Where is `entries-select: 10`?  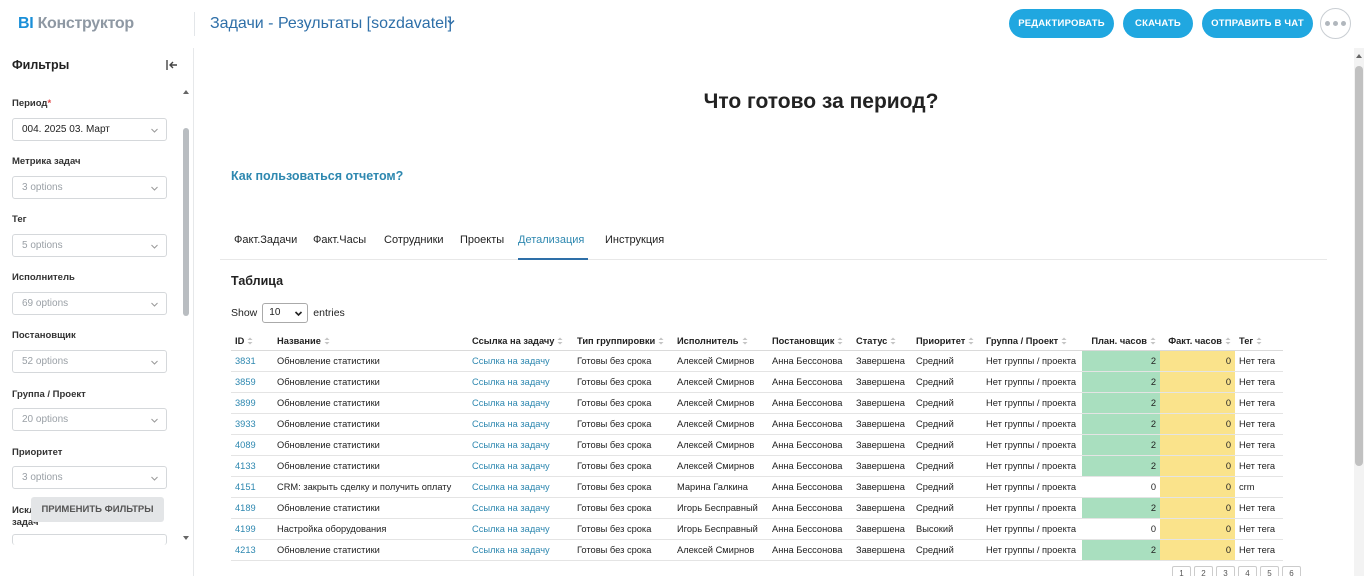
entries-select: 10 is located at coordinates (285, 313).